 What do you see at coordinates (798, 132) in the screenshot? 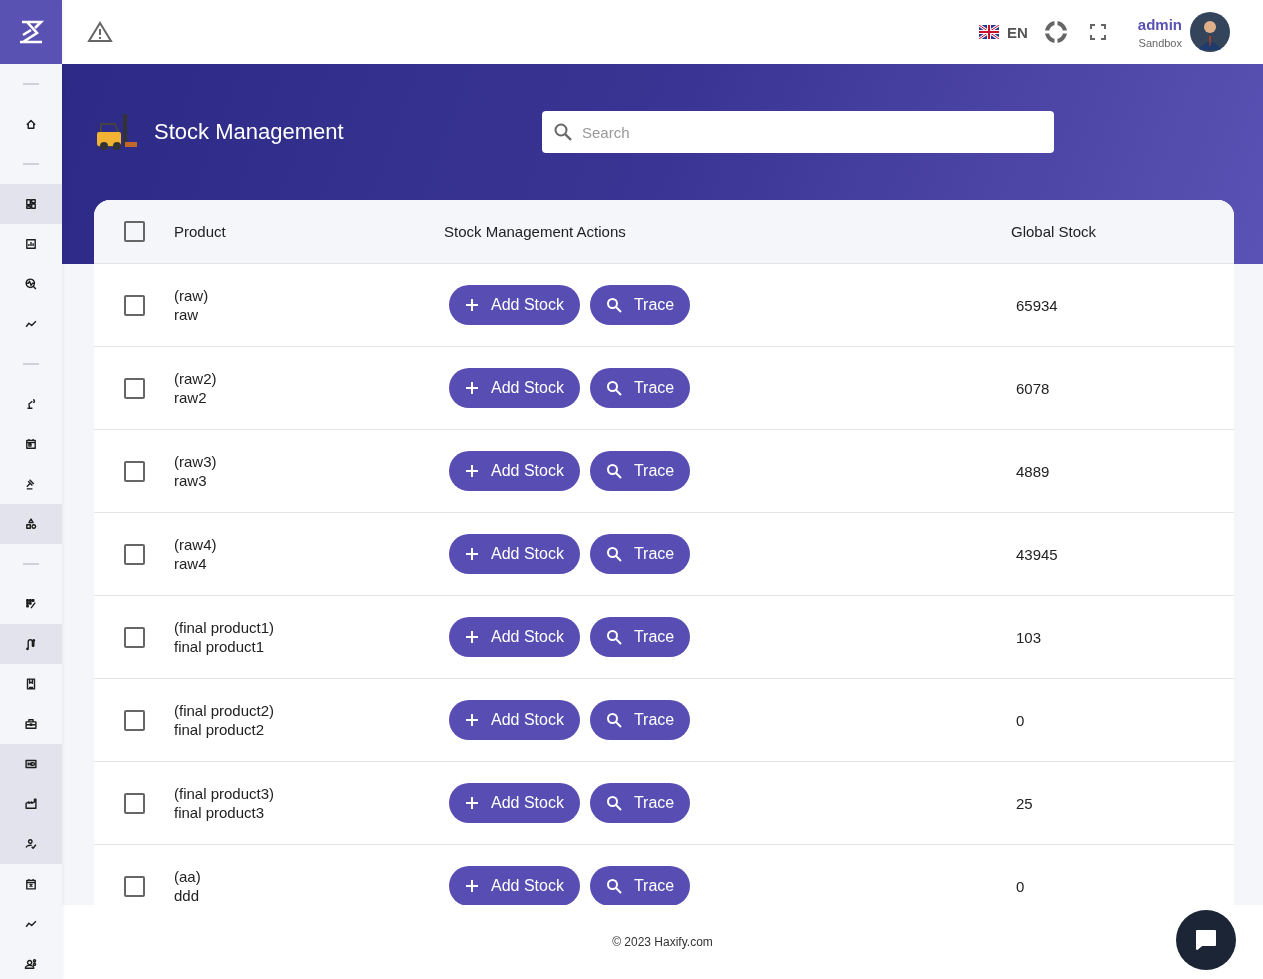
I see `search-field: Search` at bounding box center [798, 132].